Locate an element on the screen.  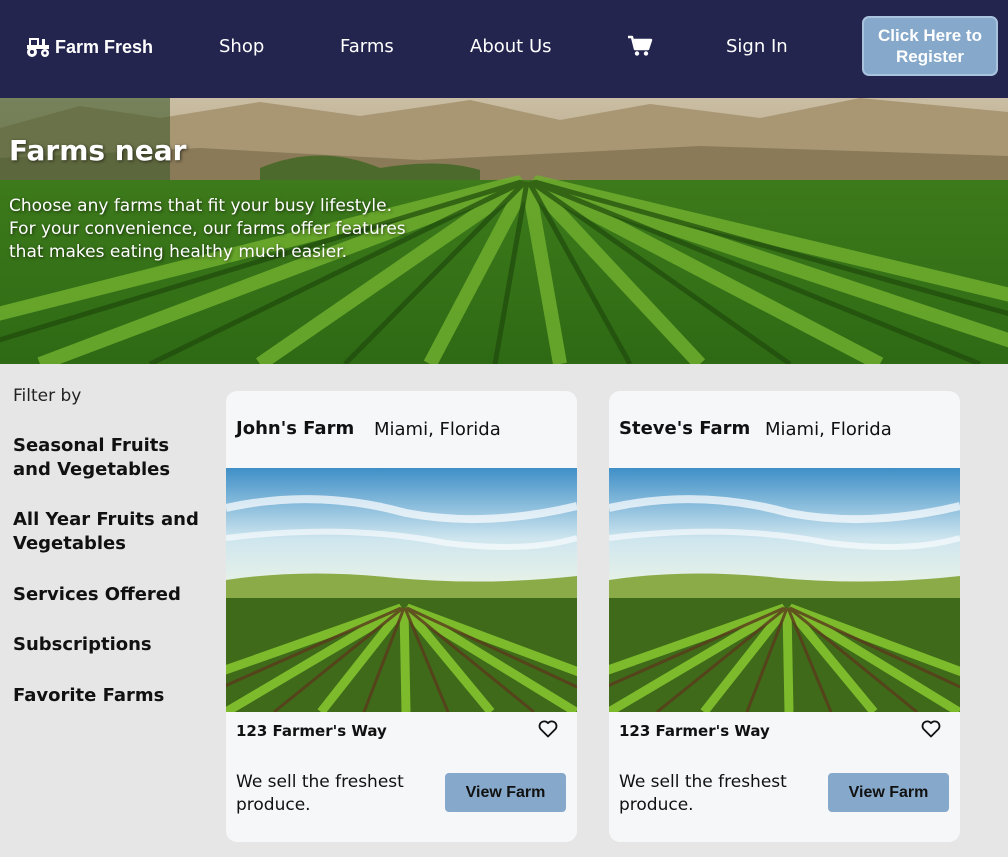
hero-title: Farms near is located at coordinates (98, 150).